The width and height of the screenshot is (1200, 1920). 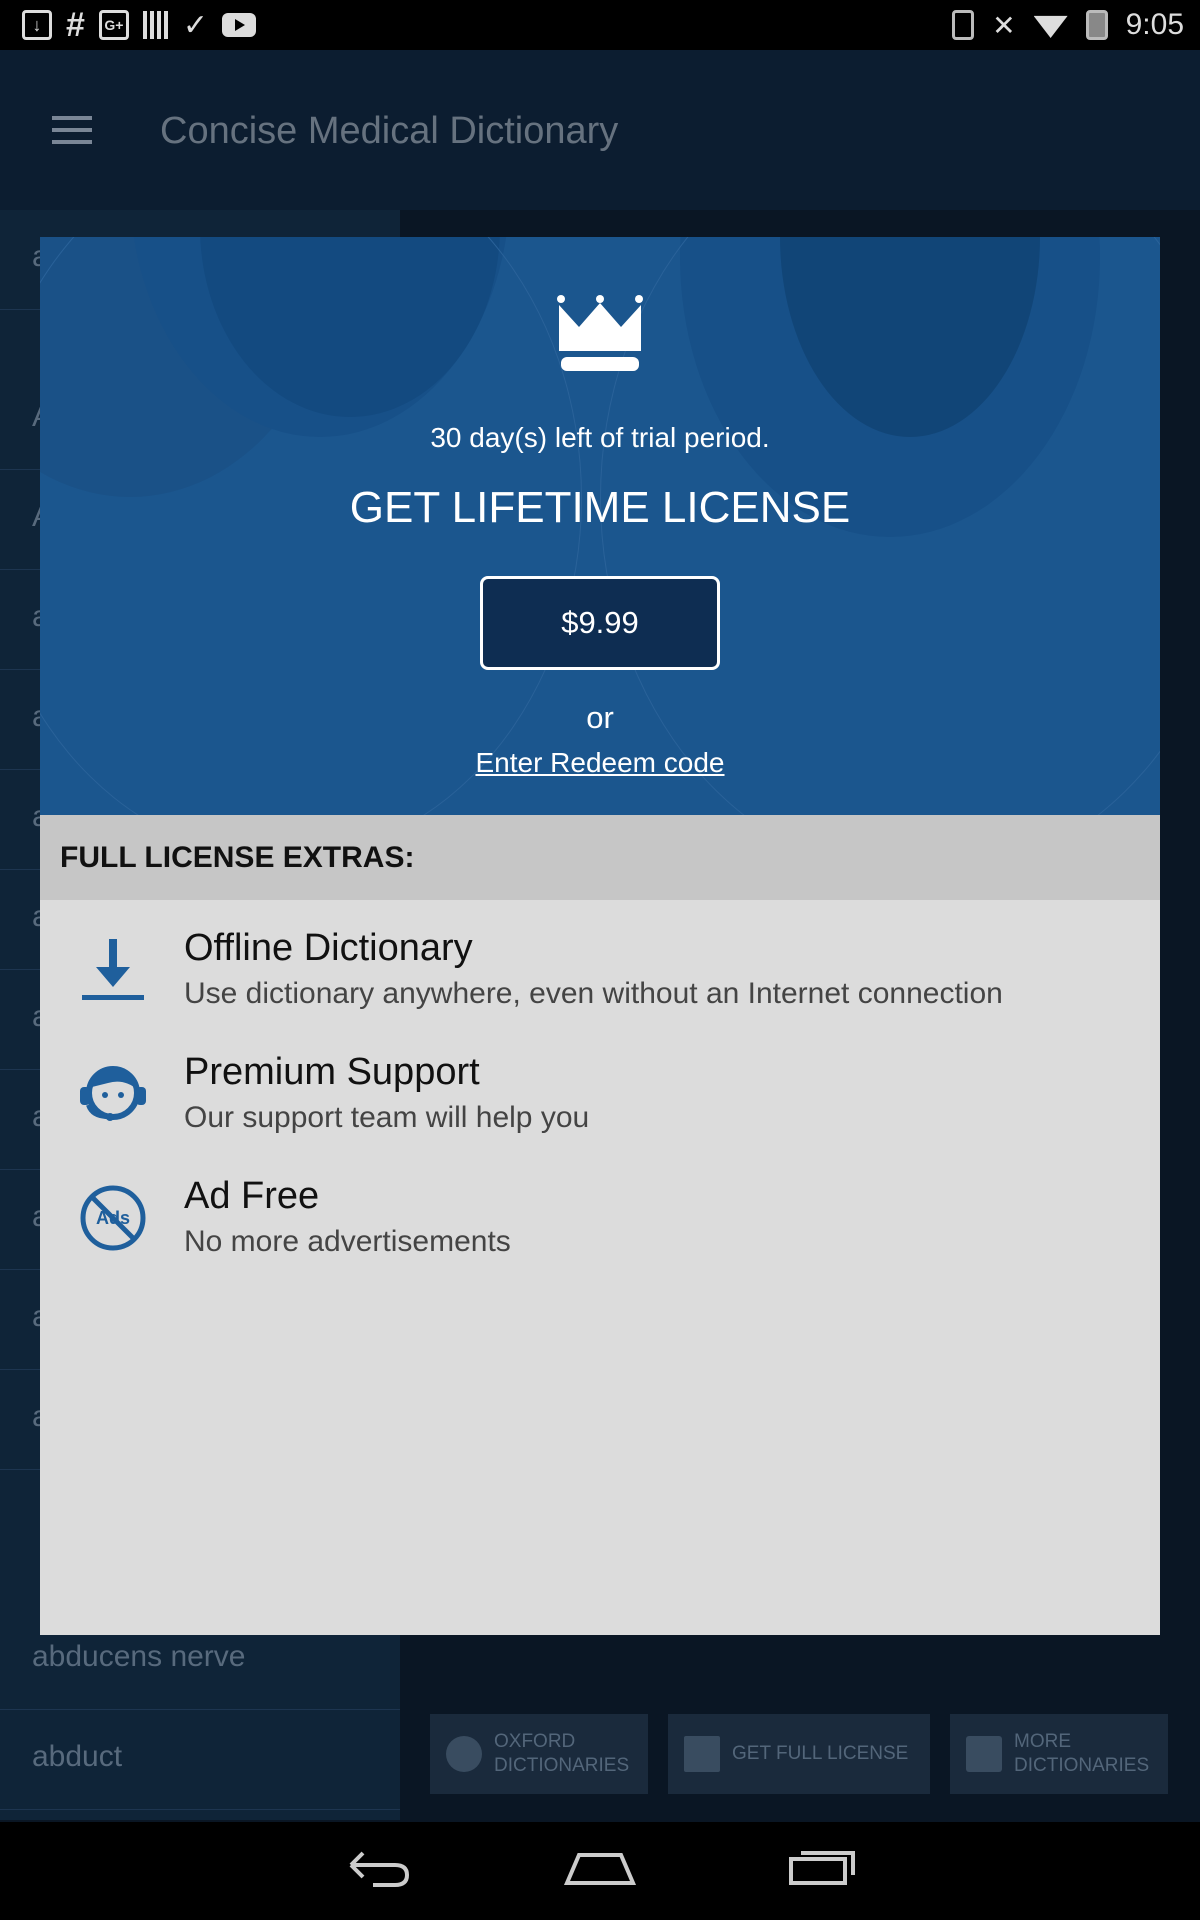 I want to click on menu-icon, so click(x=72, y=130).